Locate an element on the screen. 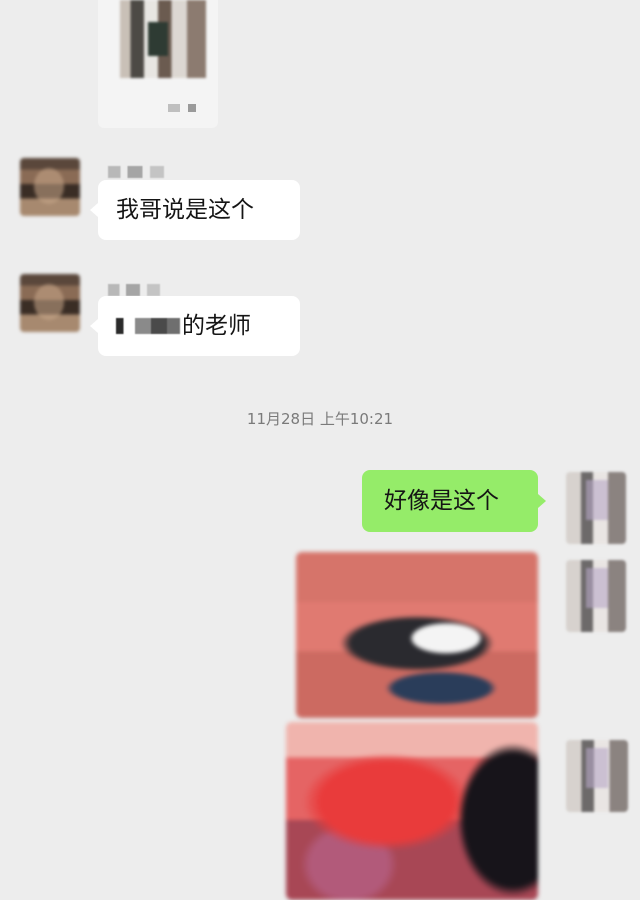  message-text: 好像是这个 is located at coordinates (441, 500).